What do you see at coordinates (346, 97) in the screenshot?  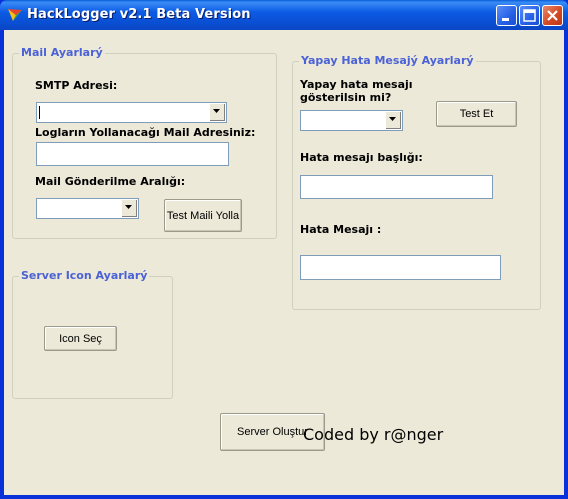 I see `show-error-label-line2: gösterilsin mi?` at bounding box center [346, 97].